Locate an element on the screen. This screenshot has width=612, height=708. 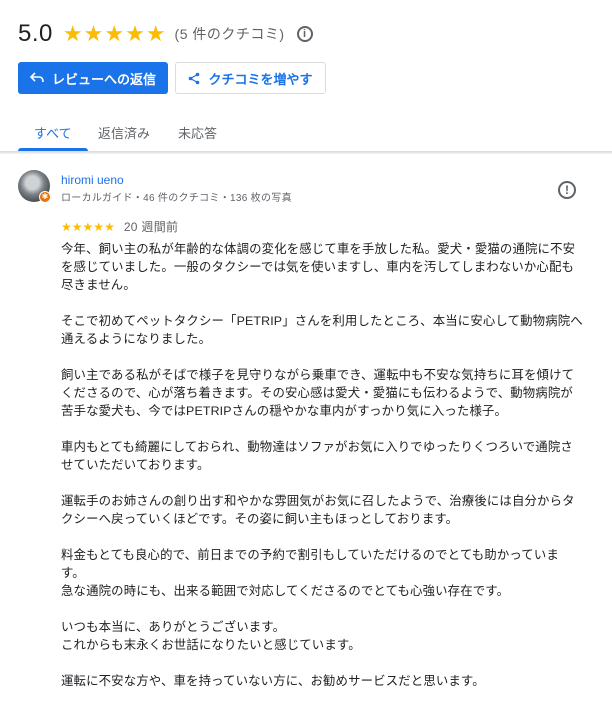
average-rating: 5.0 is located at coordinates (35, 33).